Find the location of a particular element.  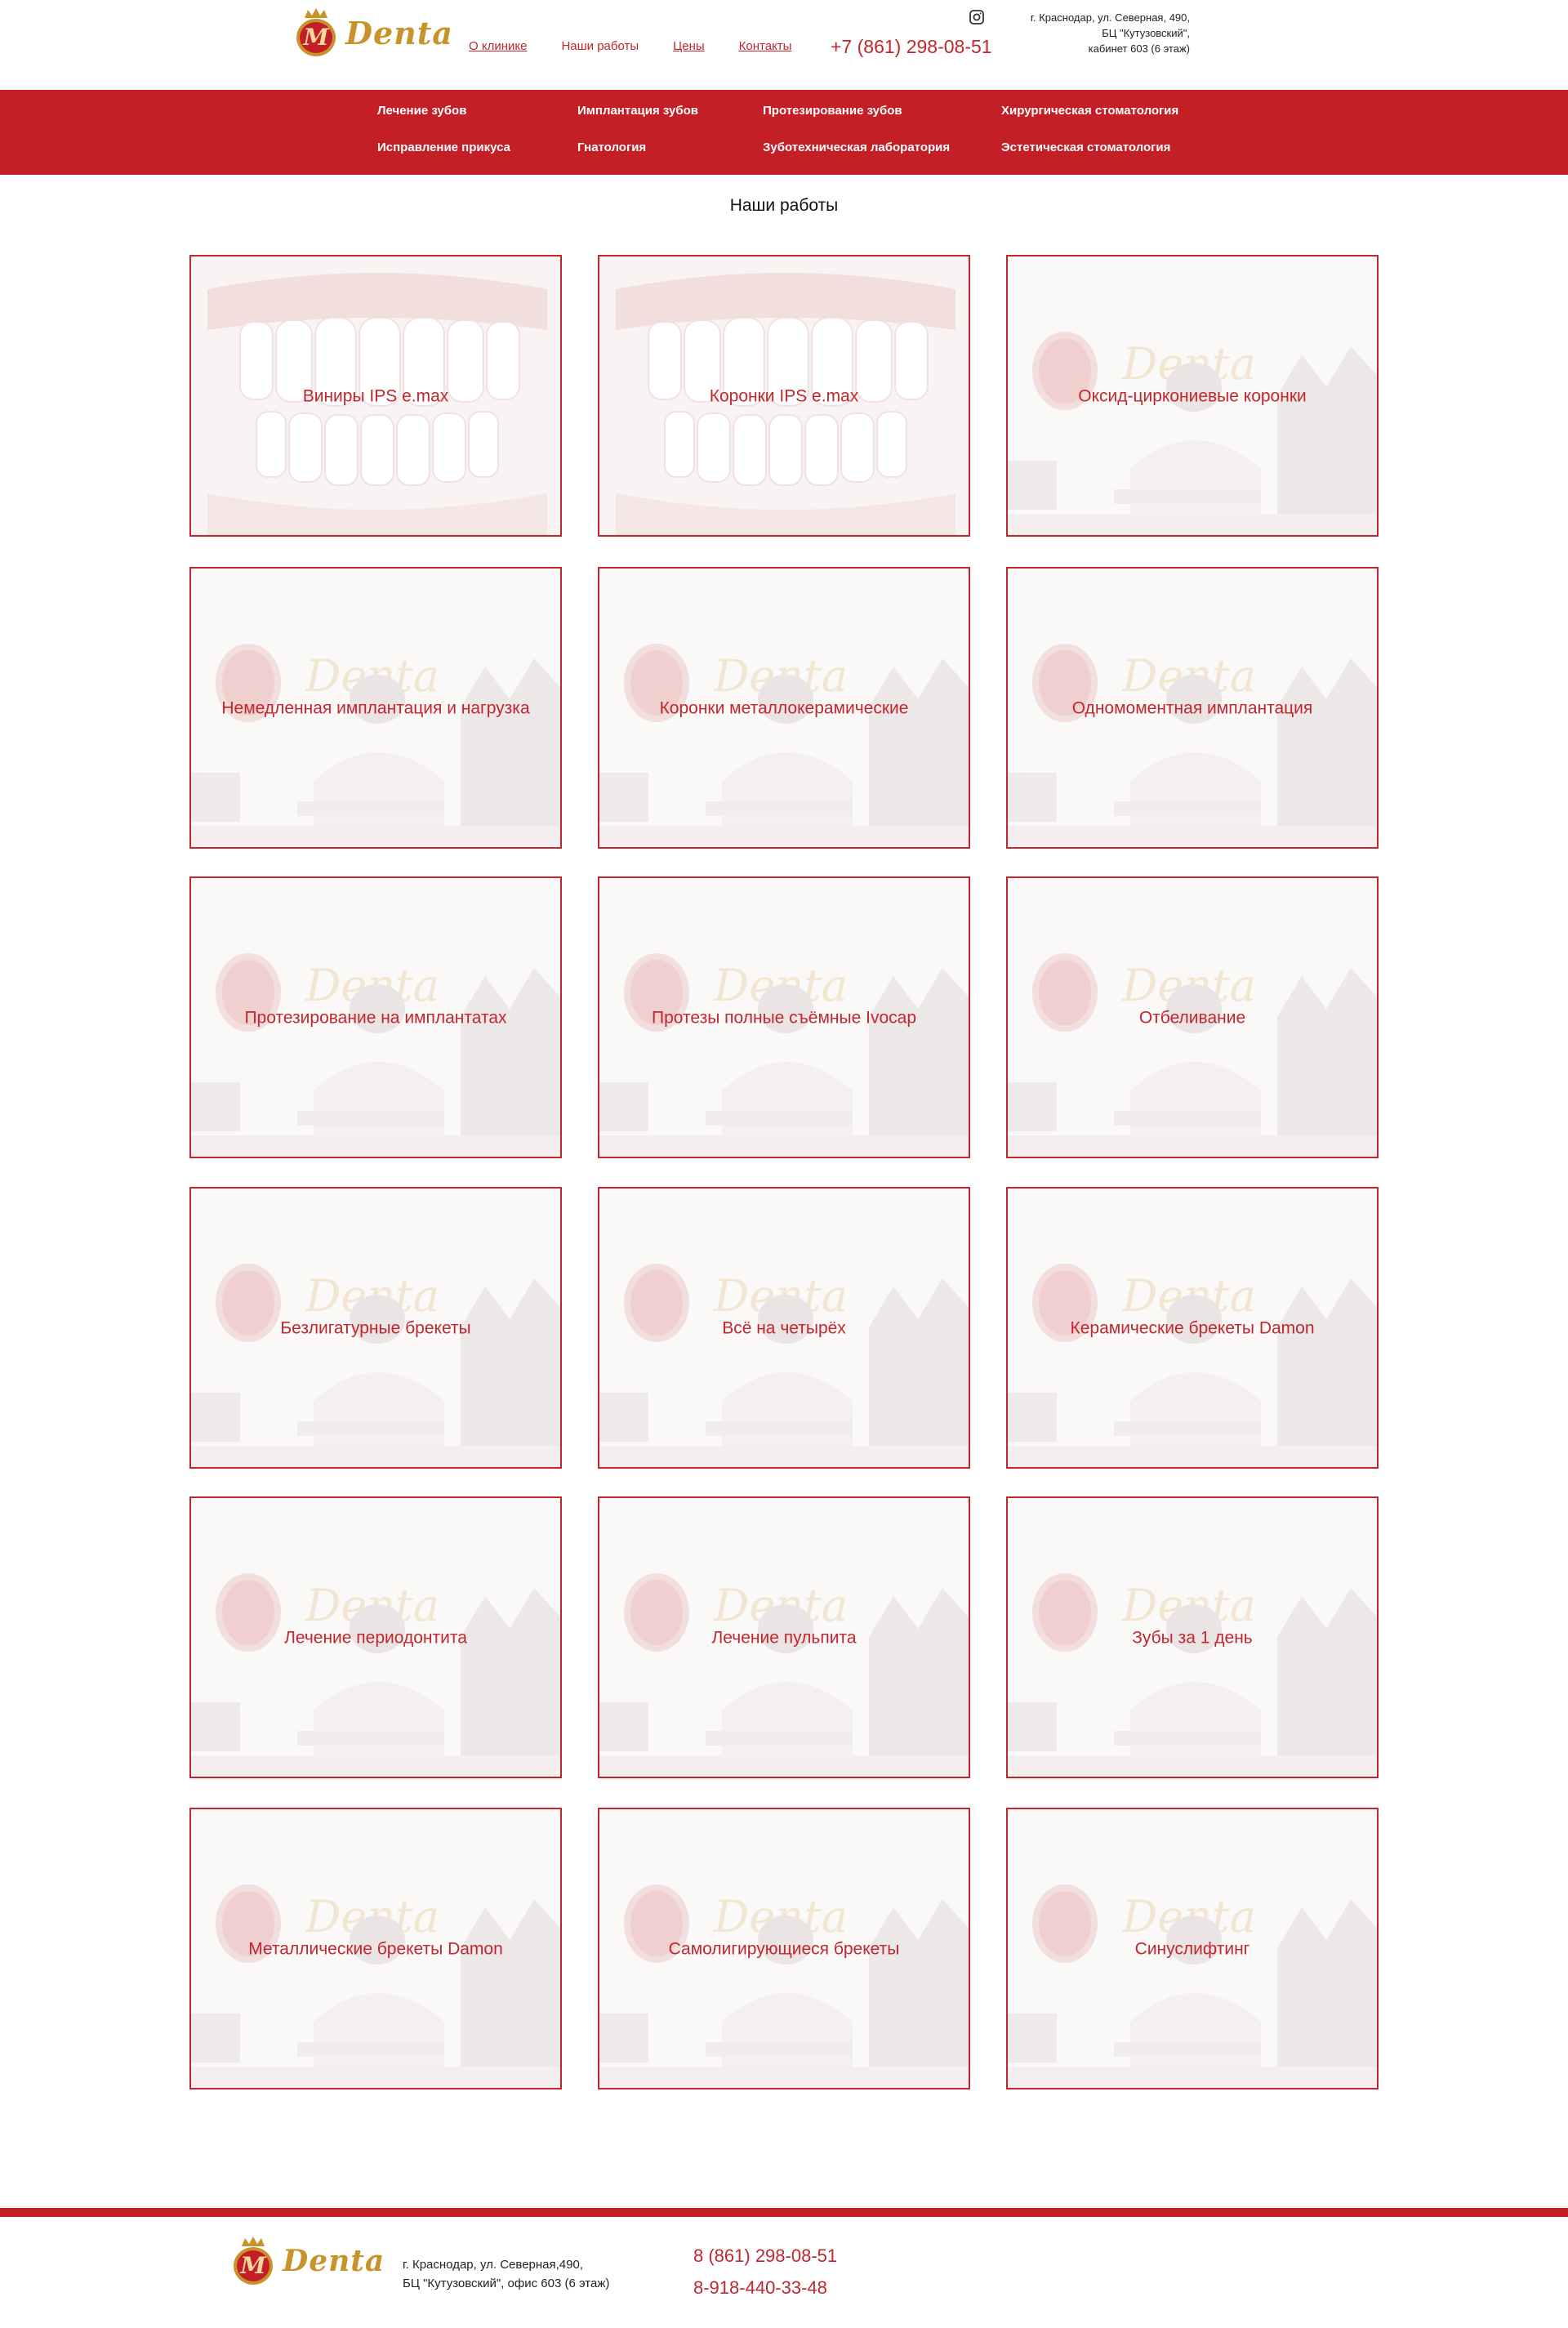

work-card-title: Немедленная имплантация и нагрузка is located at coordinates (375, 708).